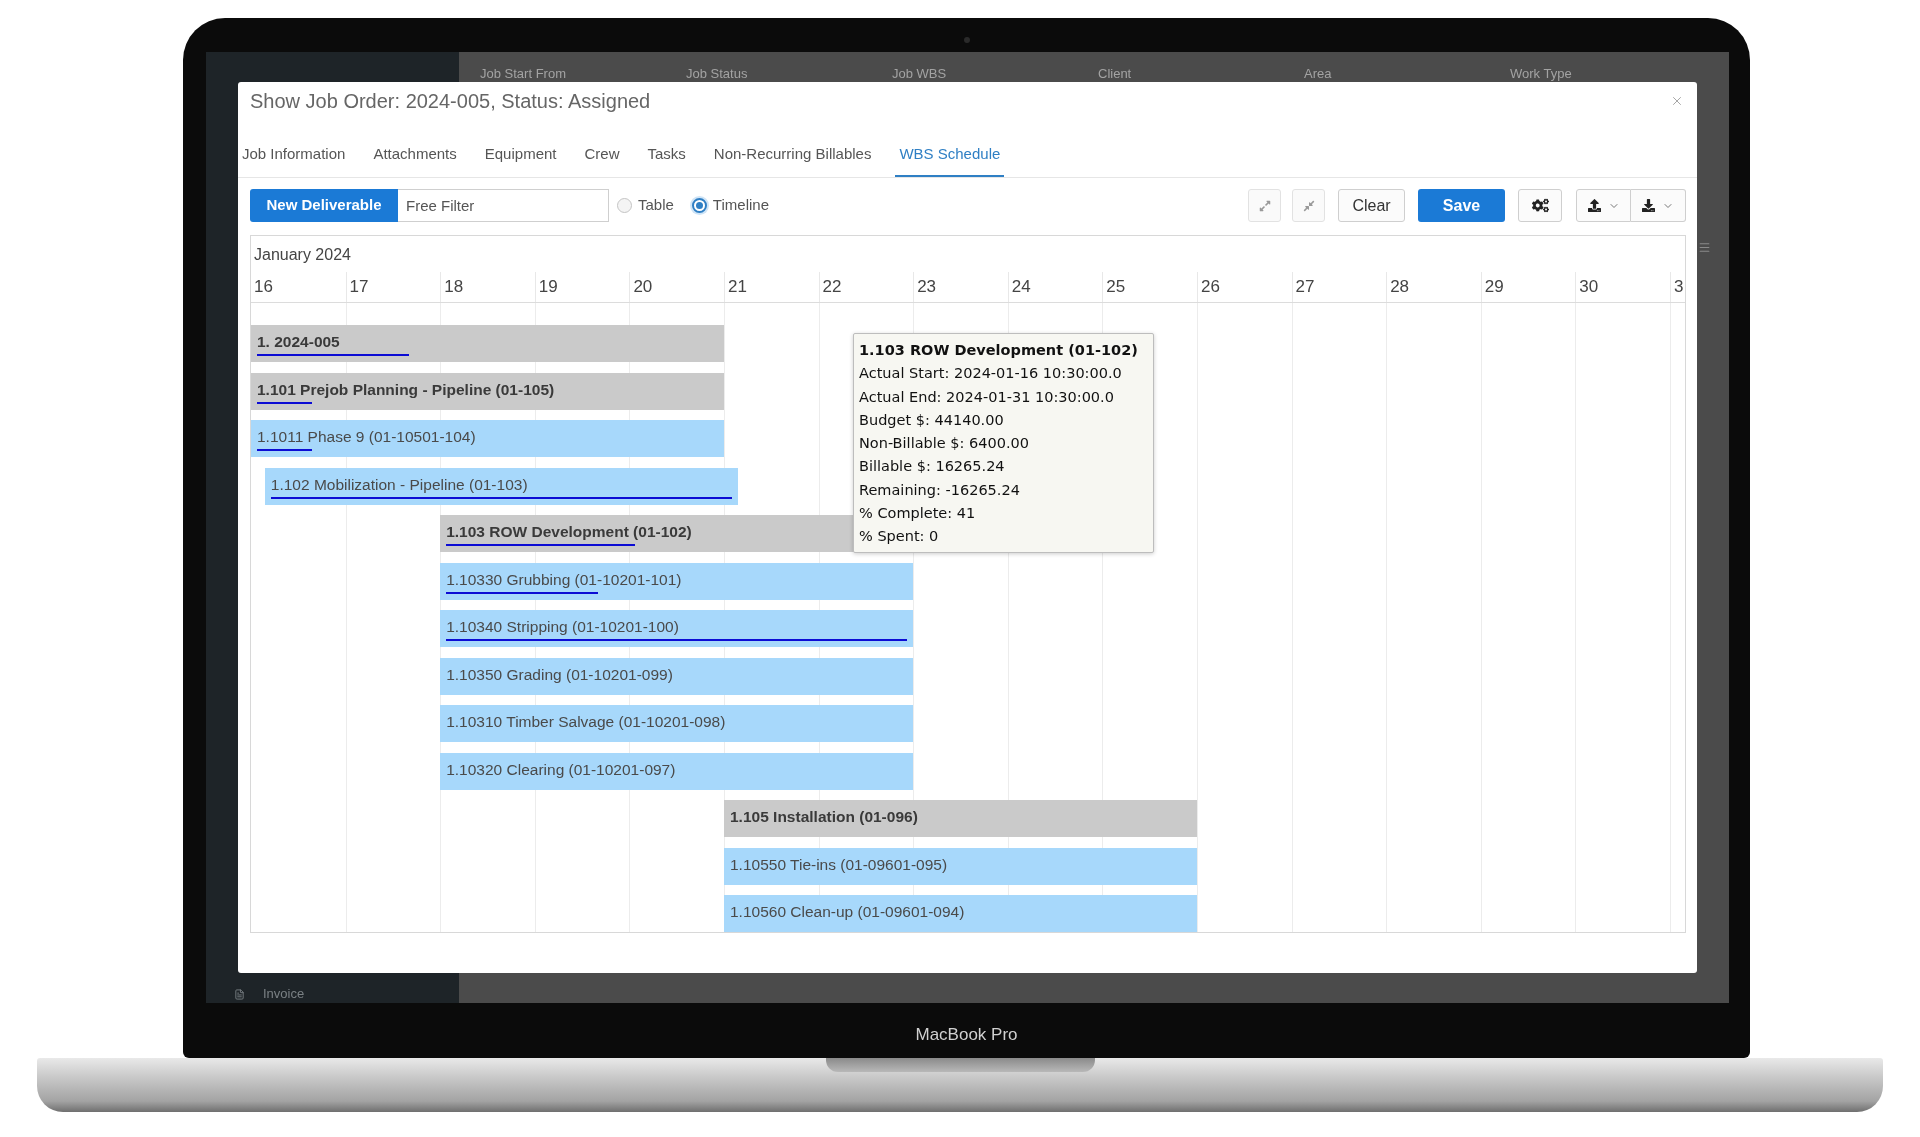  Describe the element at coordinates (294, 157) in the screenshot. I see `tab: Job Information` at that location.